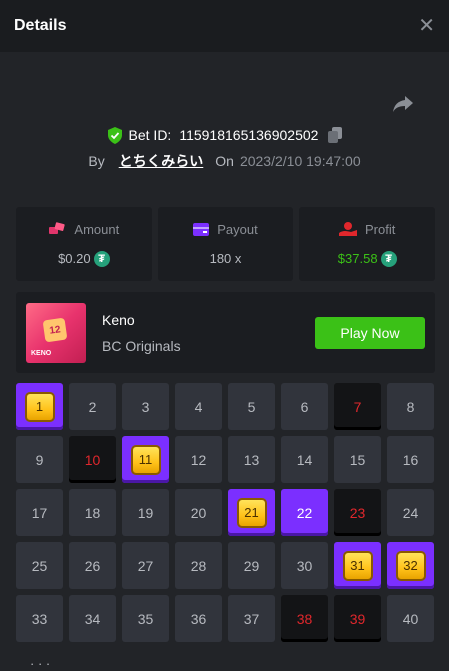  What do you see at coordinates (145, 512) in the screenshot?
I see `keno-cell-19: 19` at bounding box center [145, 512].